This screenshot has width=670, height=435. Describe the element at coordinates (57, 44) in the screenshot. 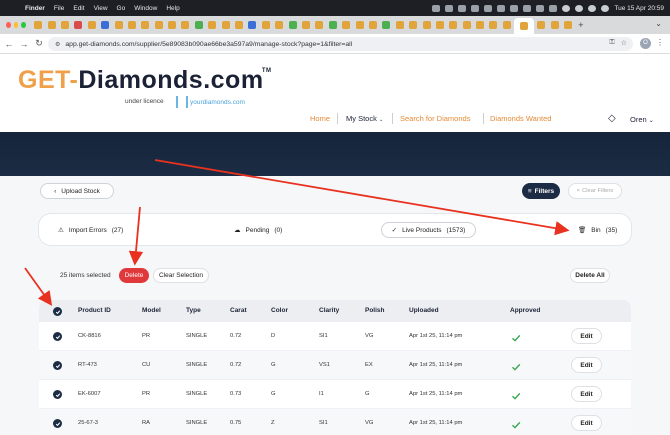

I see `site-info-icon: ⚙` at that location.